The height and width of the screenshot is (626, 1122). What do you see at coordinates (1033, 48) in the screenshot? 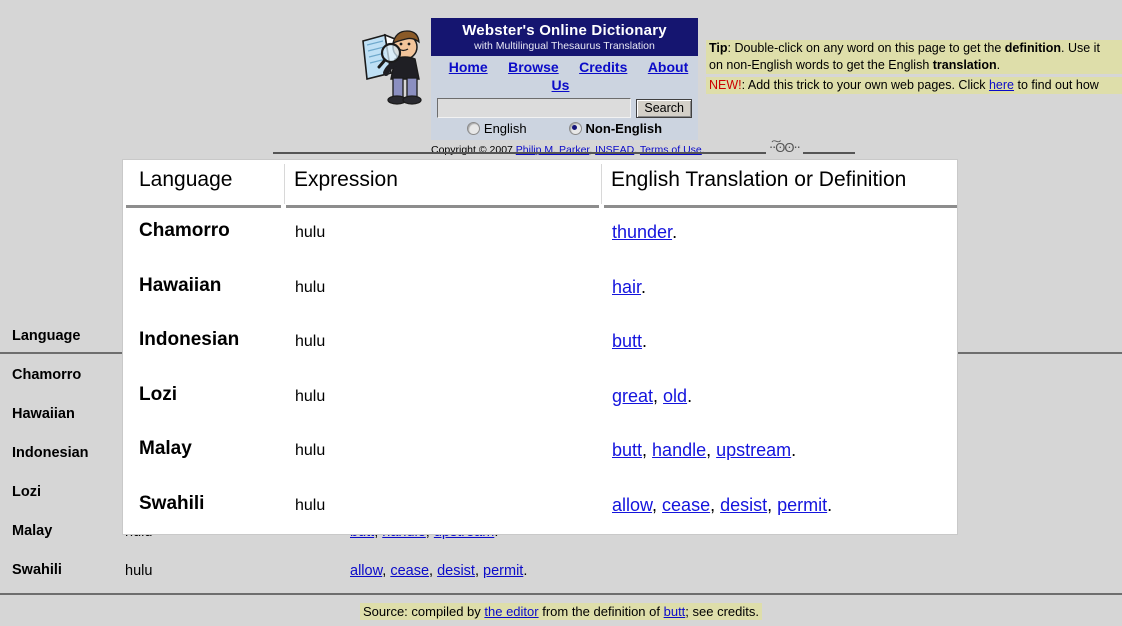
I see `tip-bold-definition: definition` at bounding box center [1033, 48].